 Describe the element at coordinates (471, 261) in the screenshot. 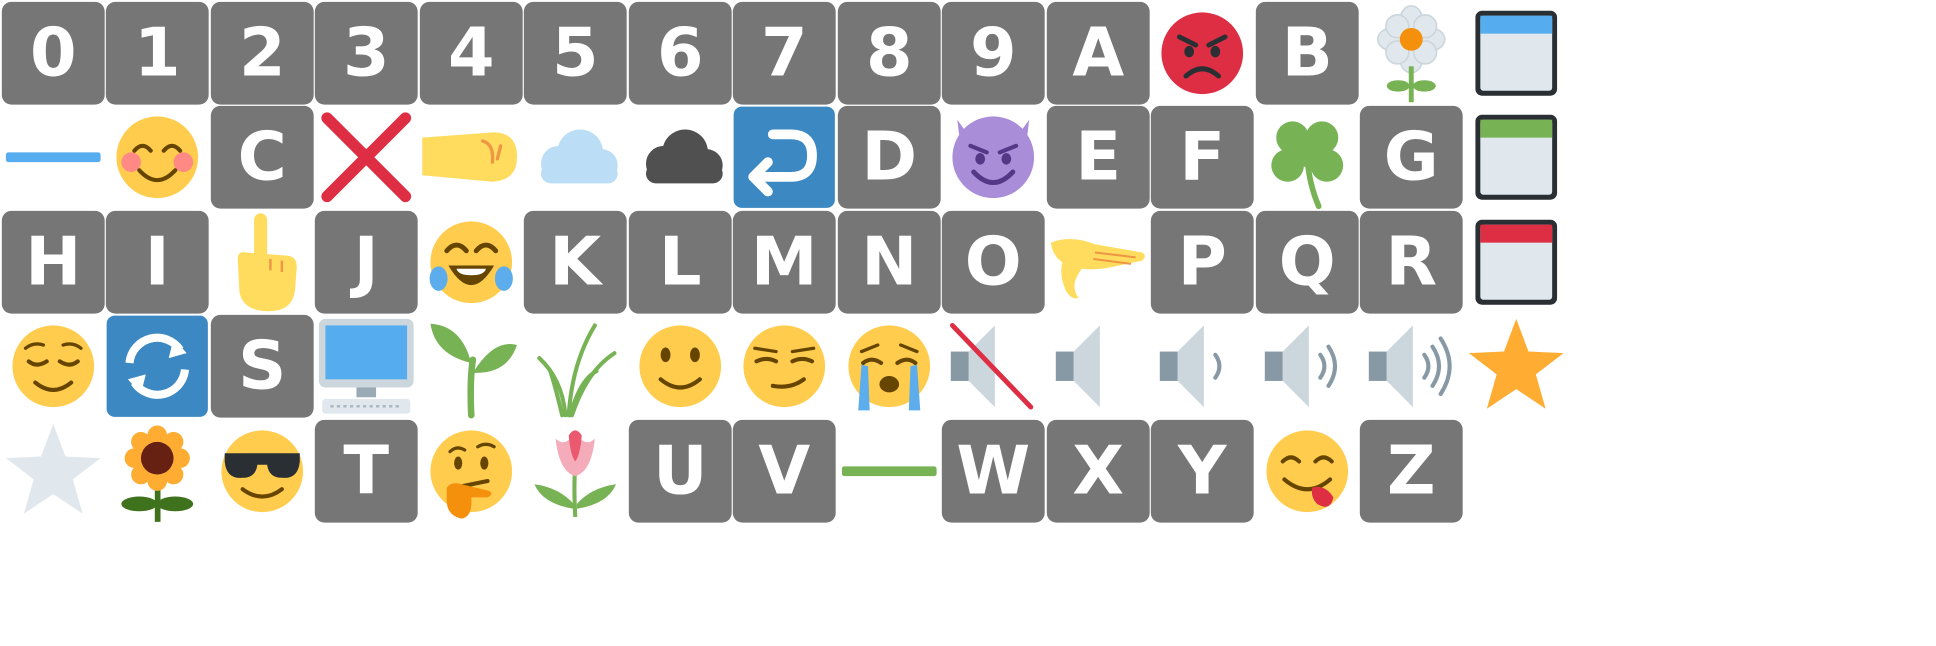

I see `tears-of-joy-face-icon-glyph` at that location.